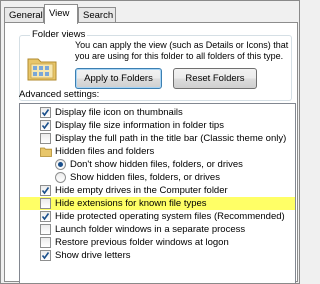  What do you see at coordinates (59, 34) in the screenshot?
I see `folder-views-title: Folder views` at bounding box center [59, 34].